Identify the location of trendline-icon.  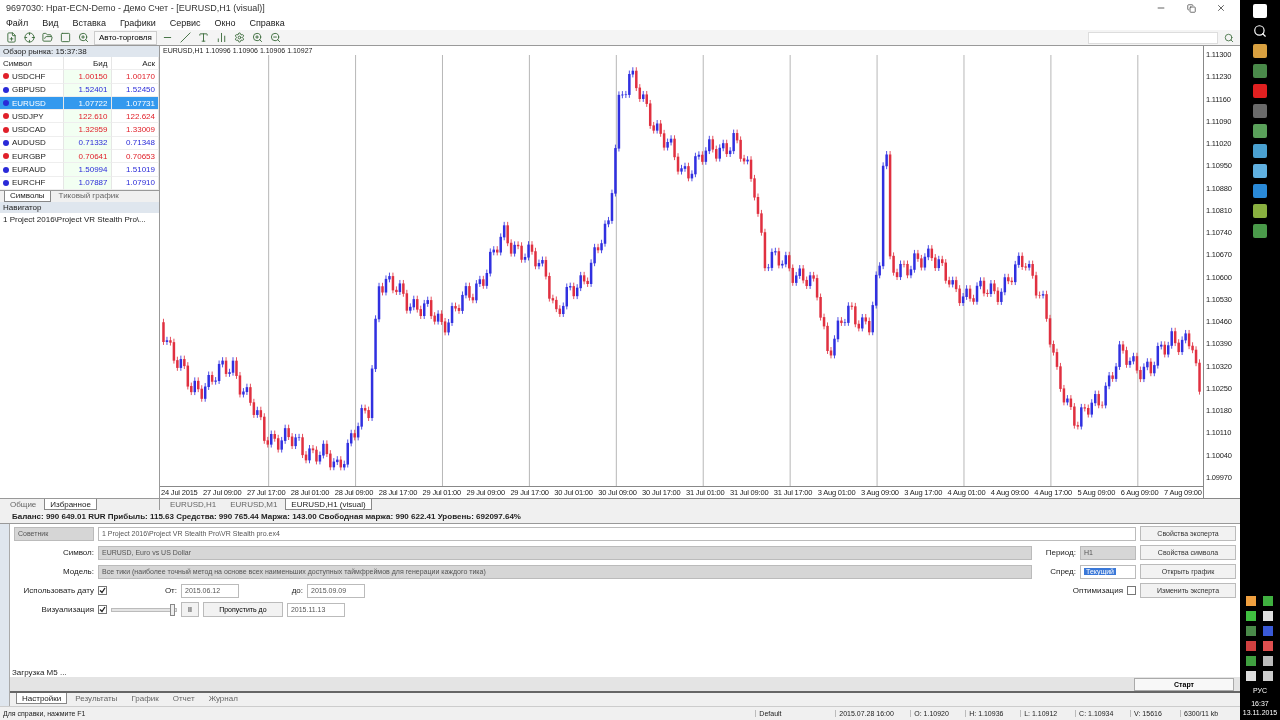
(186, 37).